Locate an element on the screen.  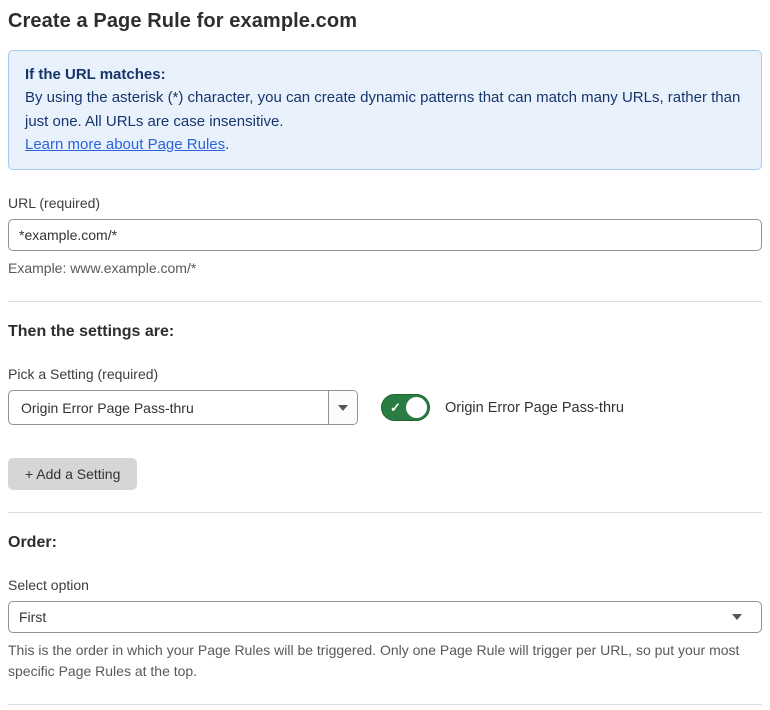
link-period: . is located at coordinates (227, 144).